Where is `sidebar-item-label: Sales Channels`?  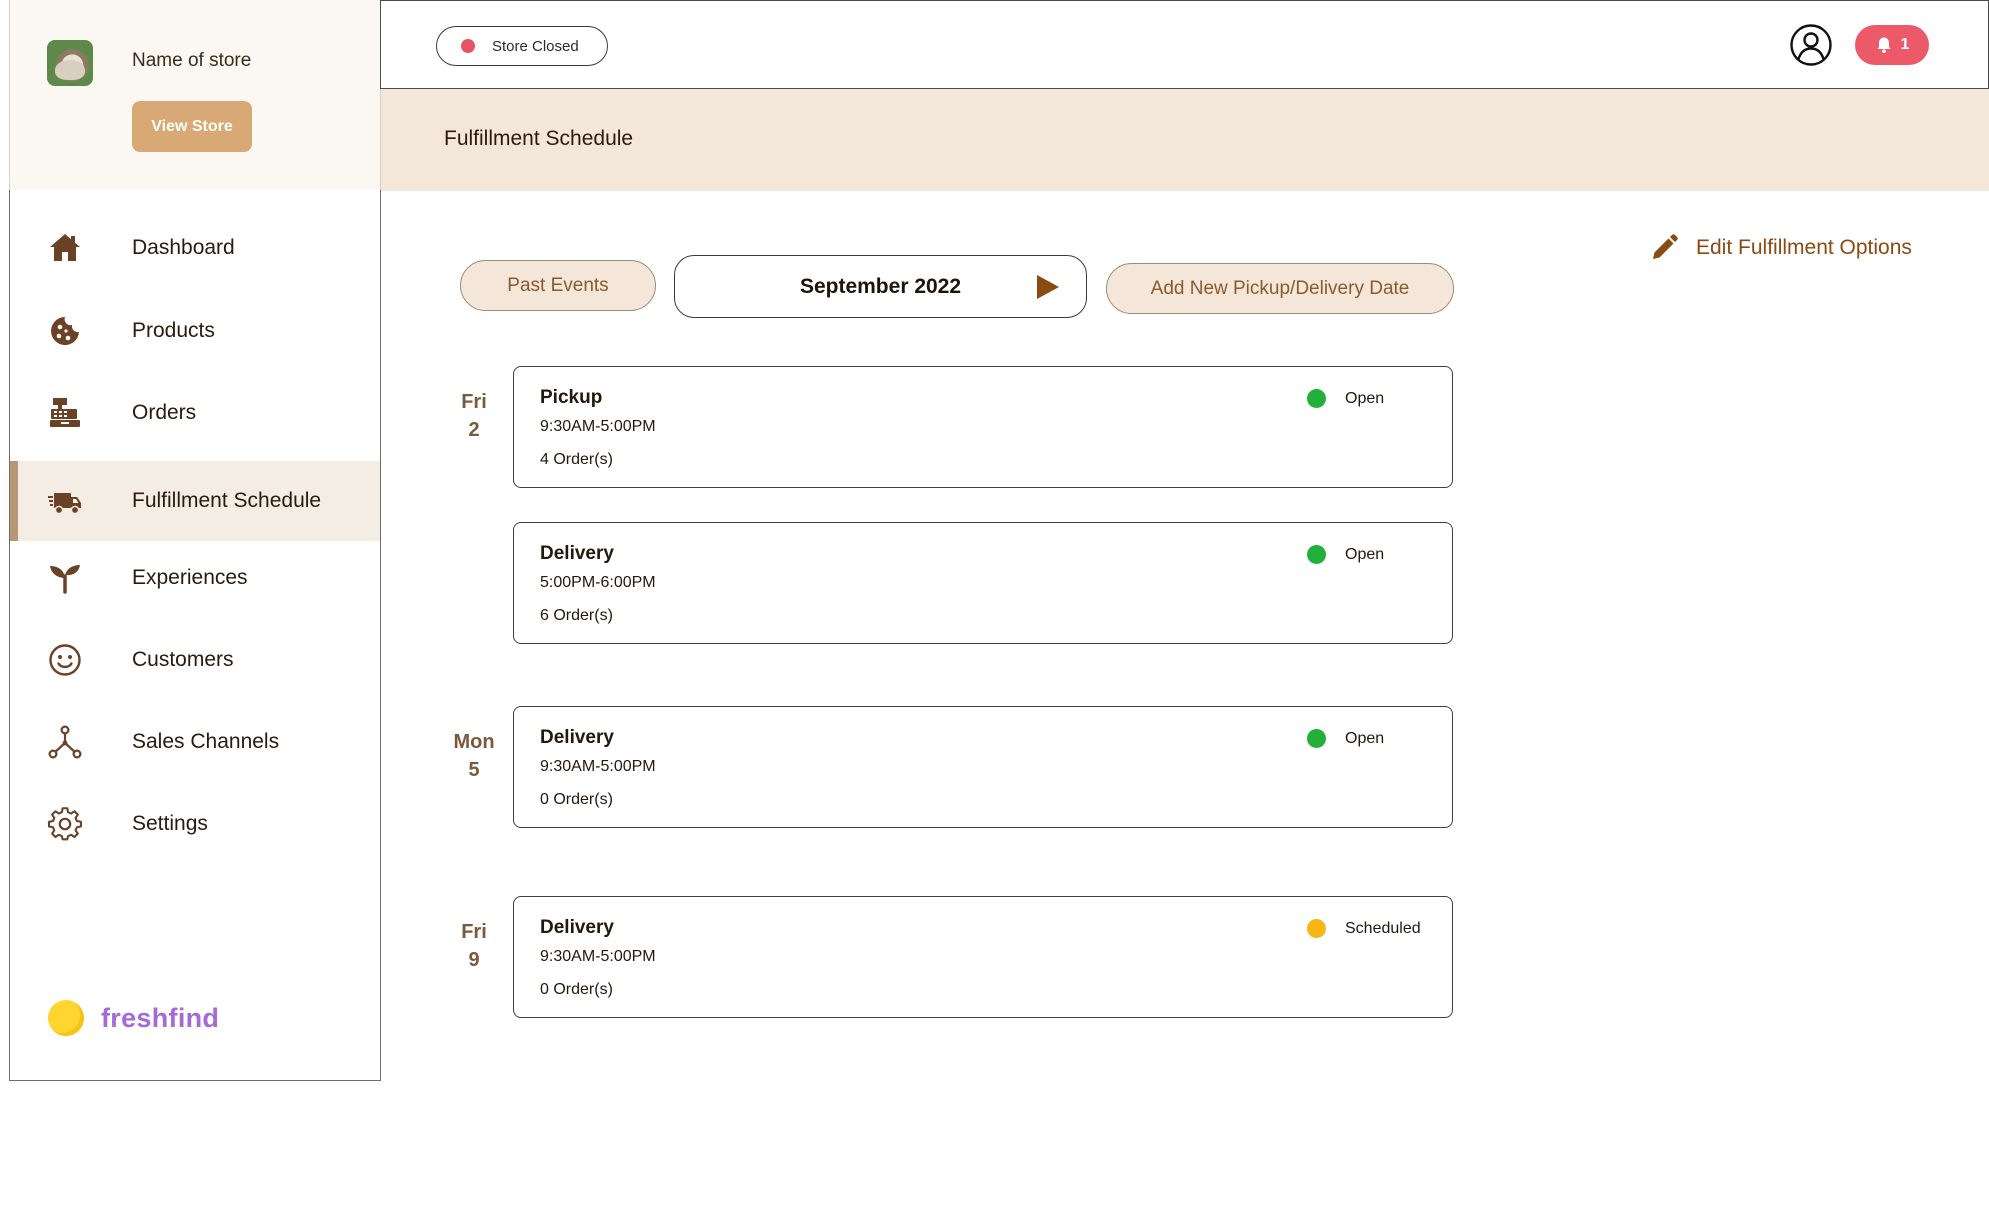
sidebar-item-label: Sales Channels is located at coordinates (206, 741).